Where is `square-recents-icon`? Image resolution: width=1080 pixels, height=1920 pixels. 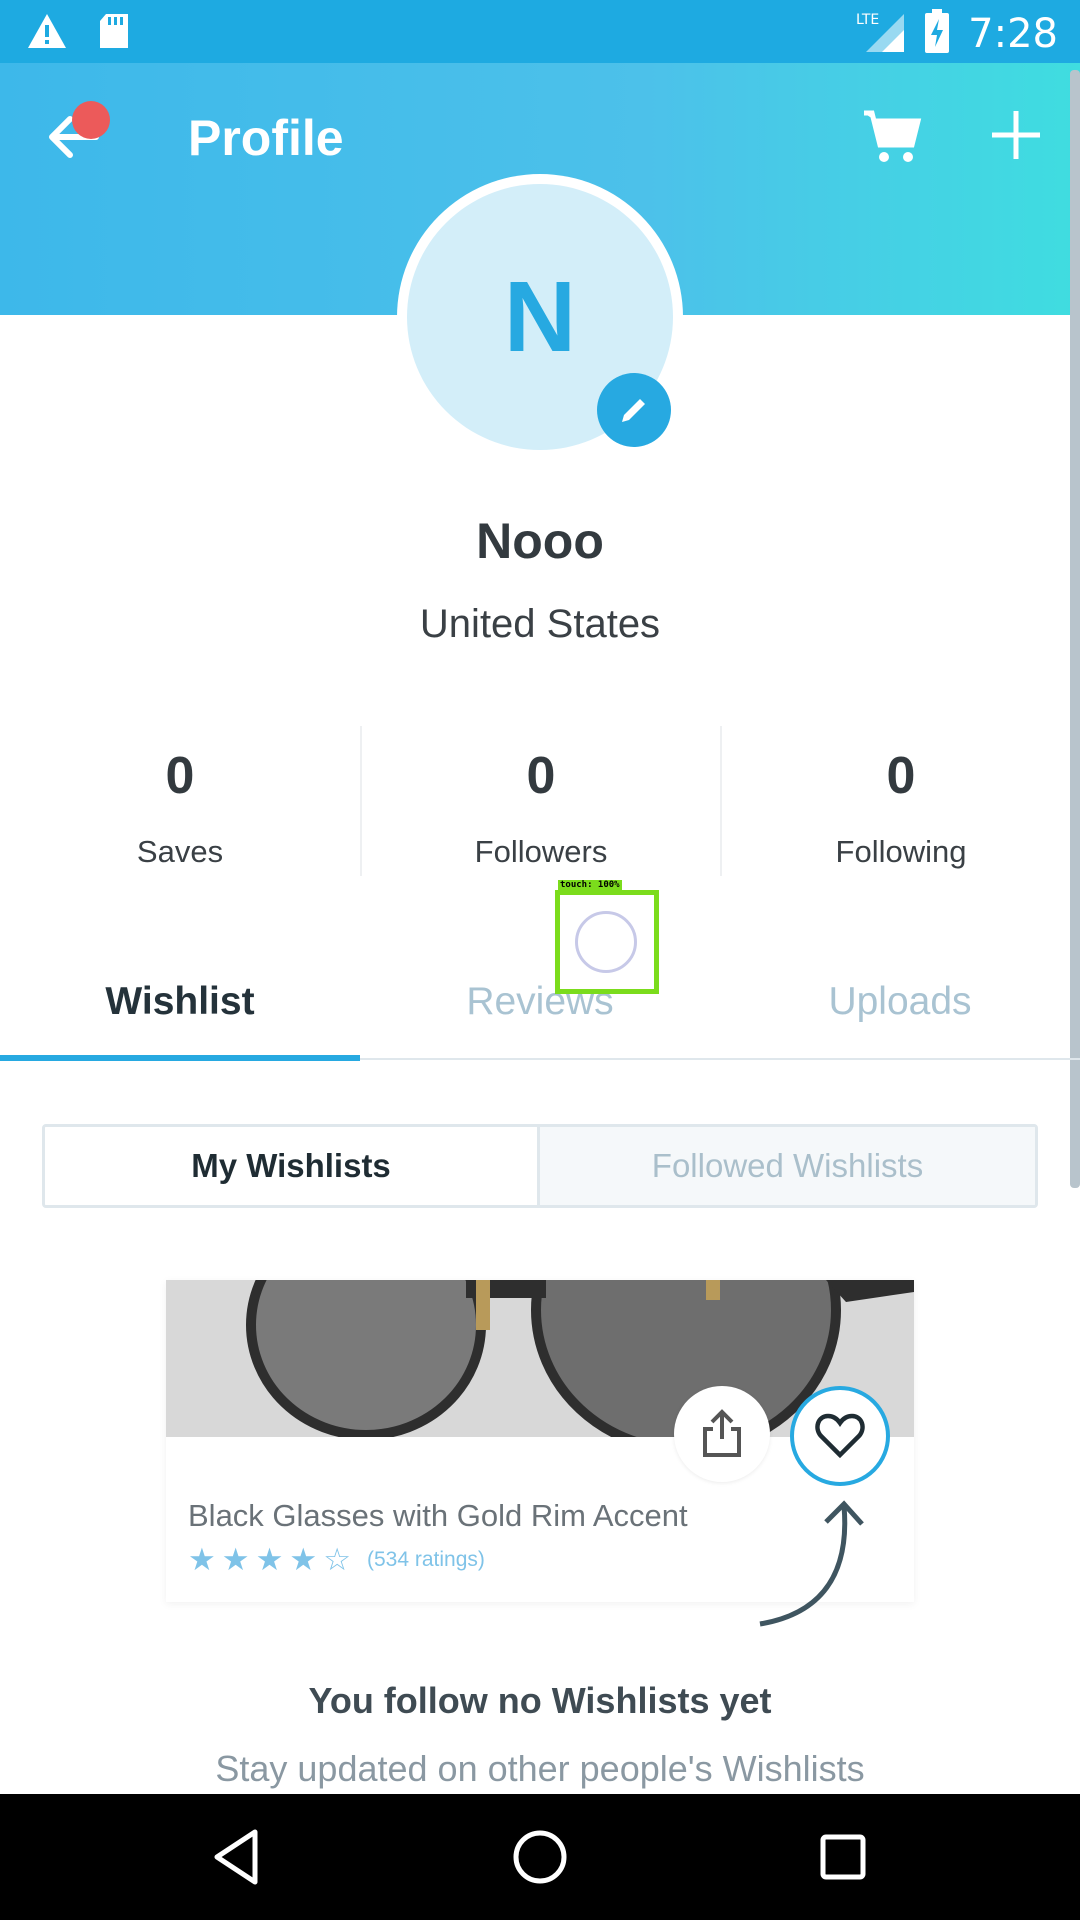
square-recents-icon is located at coordinates (843, 1857).